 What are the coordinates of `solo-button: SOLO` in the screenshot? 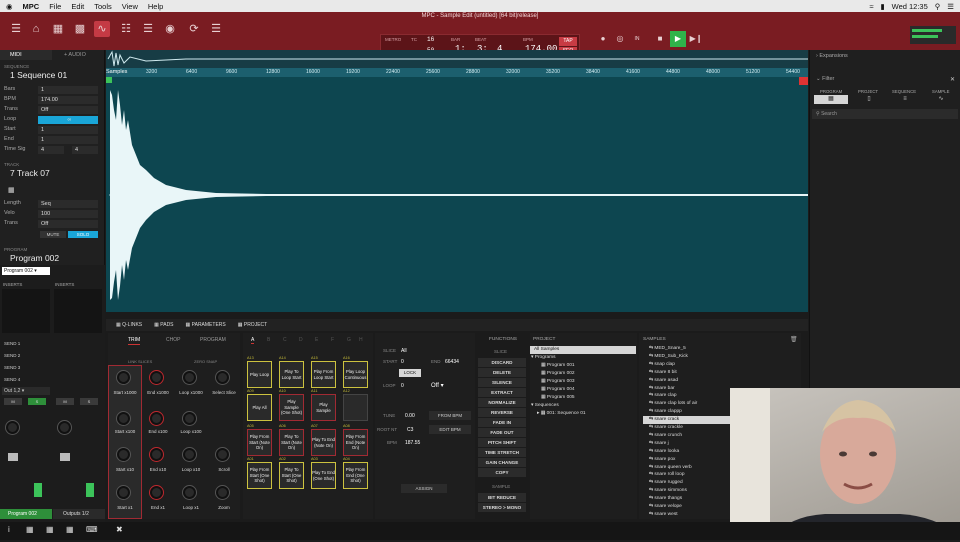 It's located at (83, 234).